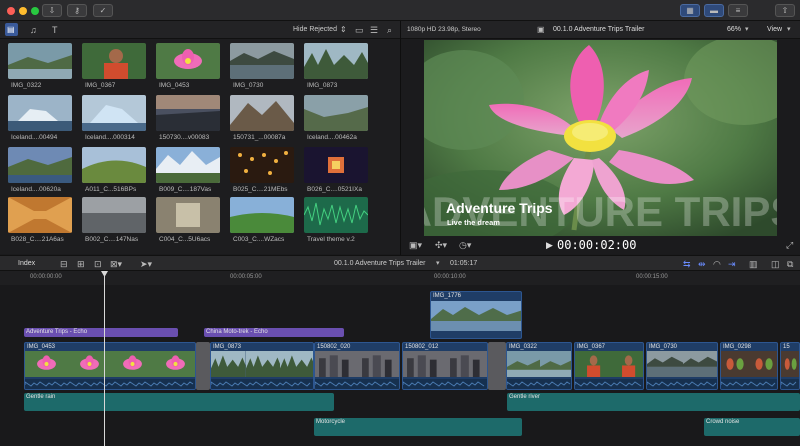  What do you see at coordinates (11, 29) in the screenshot?
I see `libraries-tab: ▤` at bounding box center [11, 29].